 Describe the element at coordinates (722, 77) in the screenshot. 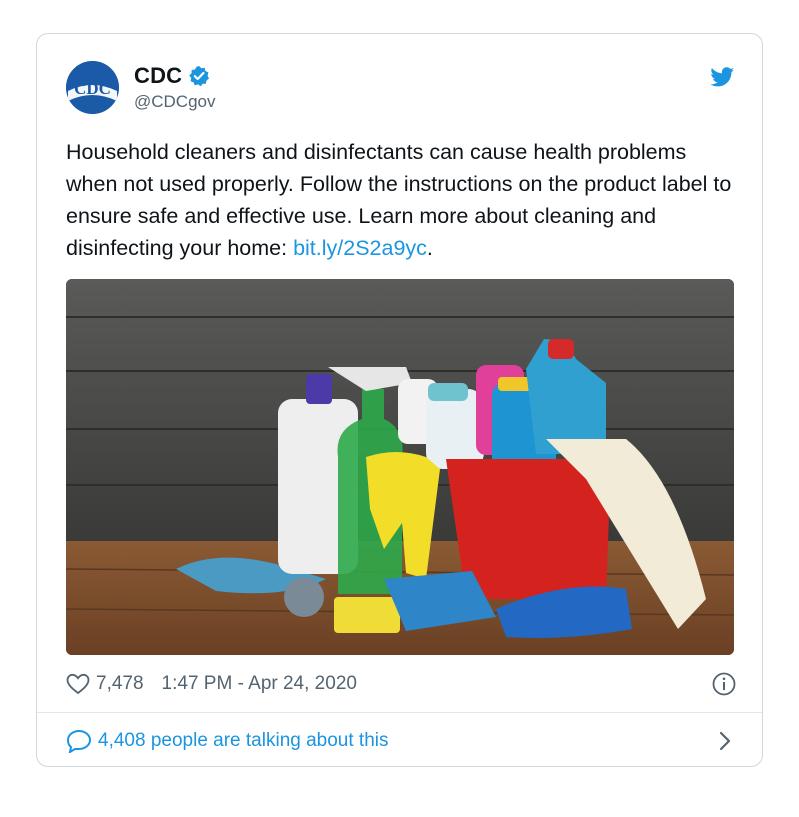

I see `twitter-bird-icon` at that location.